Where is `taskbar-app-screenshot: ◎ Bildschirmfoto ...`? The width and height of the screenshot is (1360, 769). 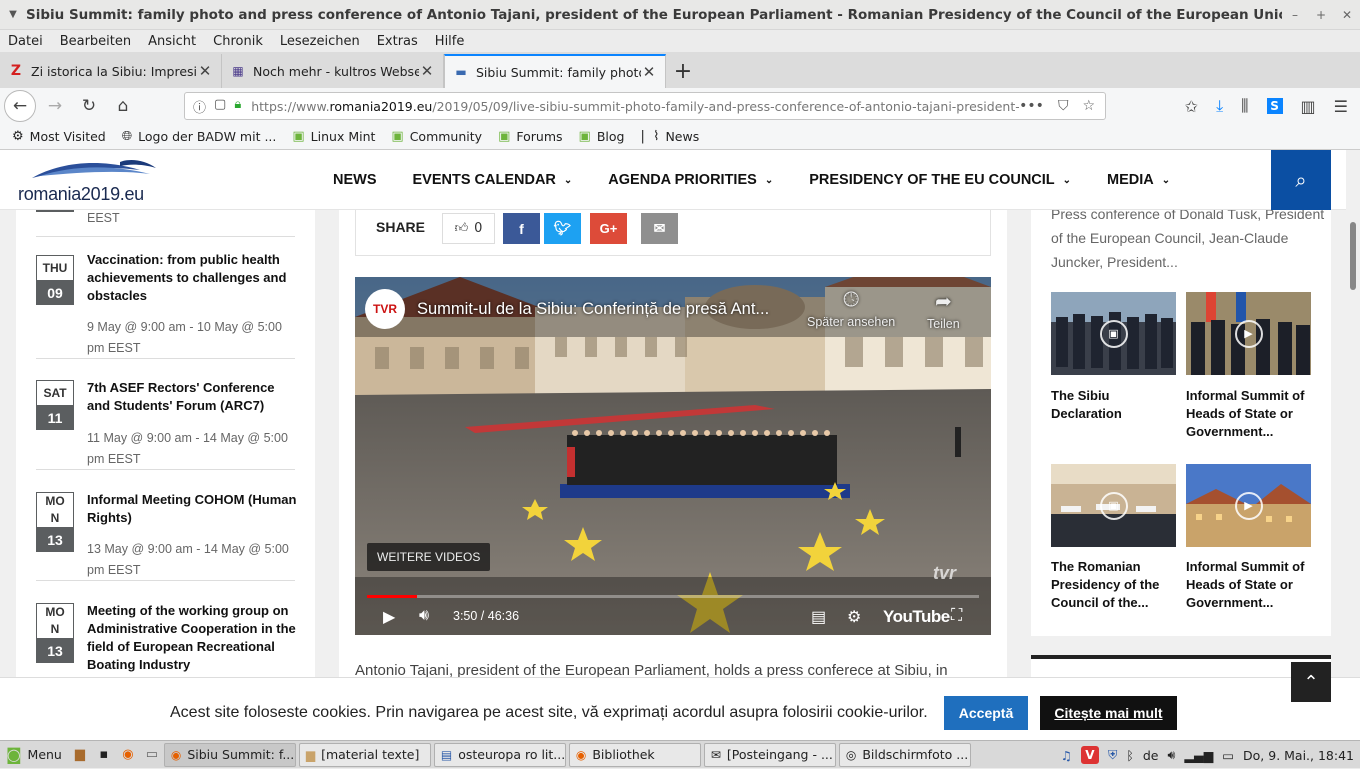 taskbar-app-screenshot: ◎ Bildschirmfoto ... is located at coordinates (904, 754).